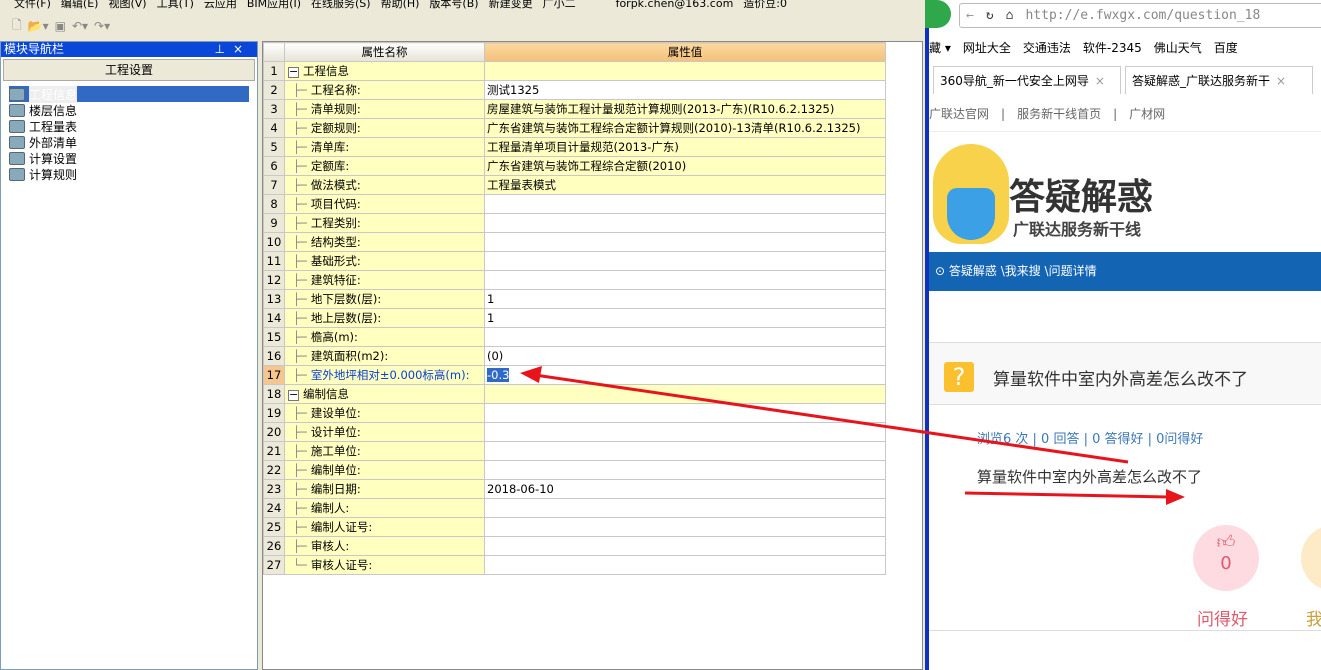 The height and width of the screenshot is (670, 1321). What do you see at coordinates (274, 337) in the screenshot?
I see `row-number: 15` at bounding box center [274, 337].